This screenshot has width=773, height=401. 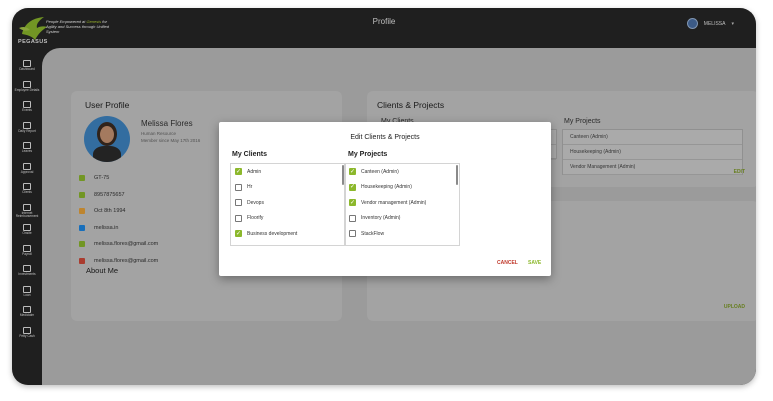 I want to click on checkbox-label: Floorify, so click(x=255, y=218).